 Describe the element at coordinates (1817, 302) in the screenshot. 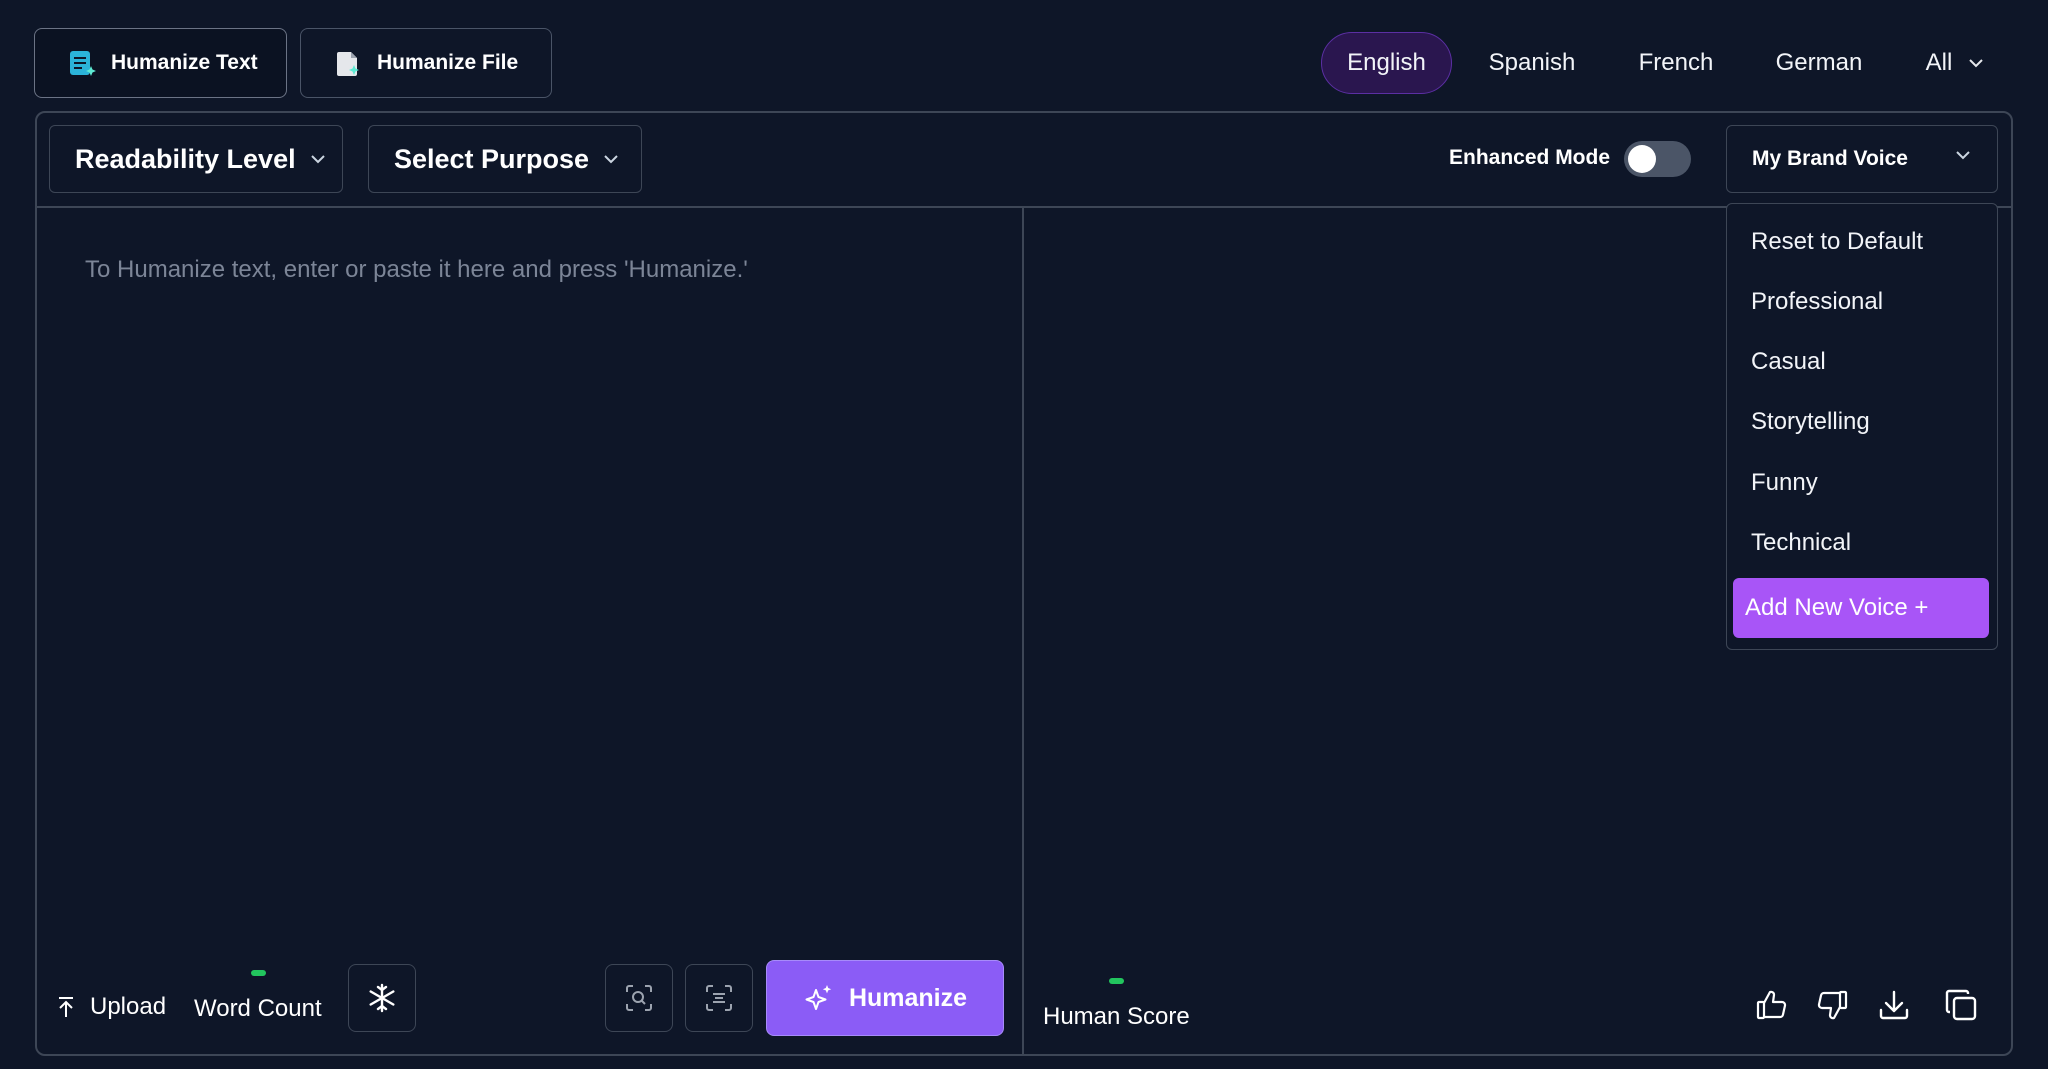

I see `voice-option-professional: Professional` at that location.